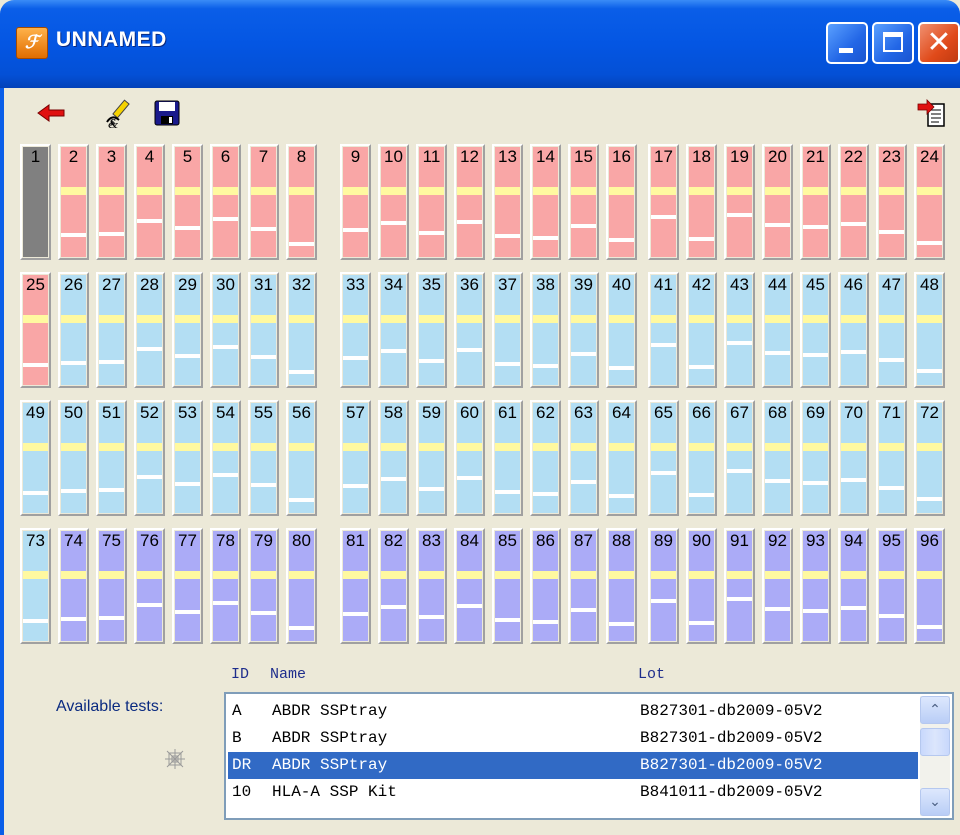 Image resolution: width=960 pixels, height=835 pixels. I want to click on test-row: B ABDR SSPtray B827301-db2009-05V2, so click(573, 738).